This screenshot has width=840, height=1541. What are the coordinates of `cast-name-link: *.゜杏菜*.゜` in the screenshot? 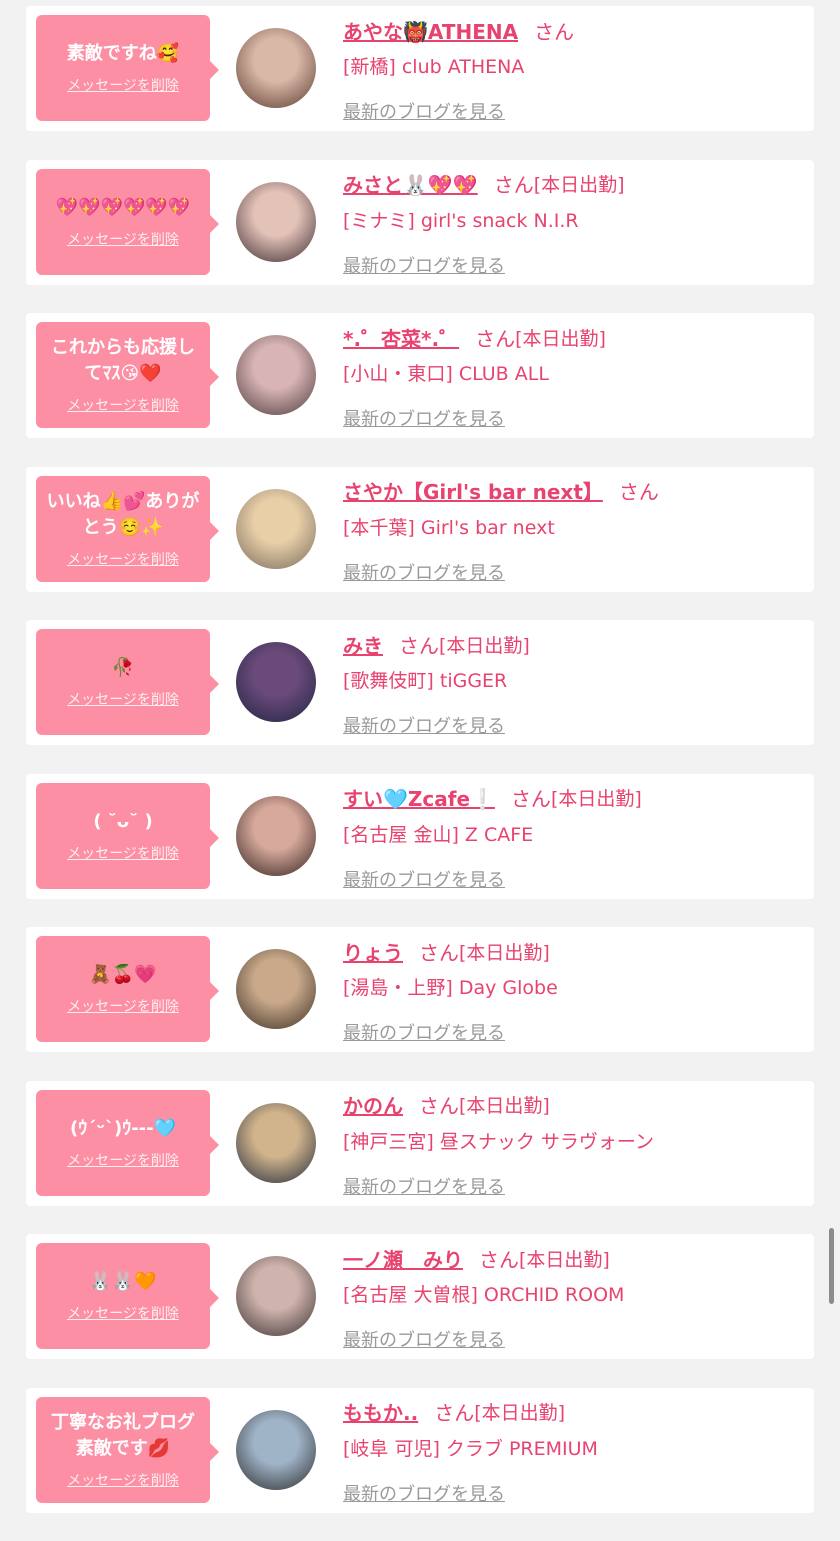 It's located at (401, 337).